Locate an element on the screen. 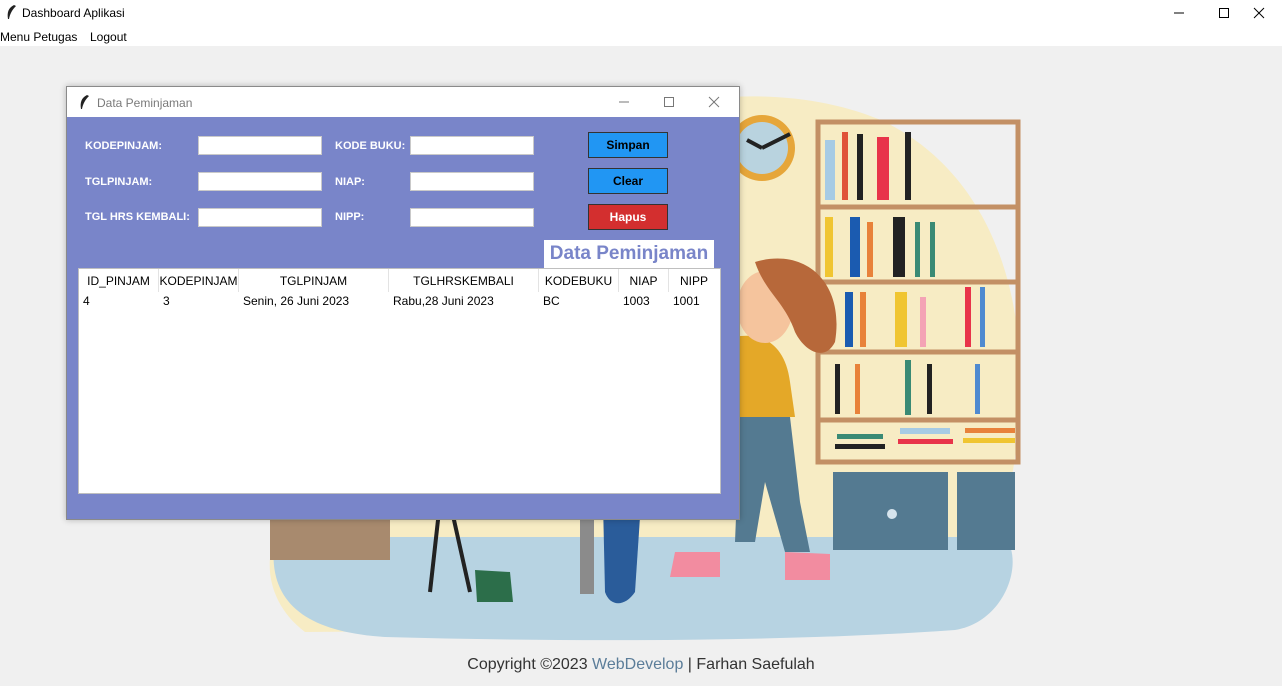  kodepinjam-input is located at coordinates (260, 145).